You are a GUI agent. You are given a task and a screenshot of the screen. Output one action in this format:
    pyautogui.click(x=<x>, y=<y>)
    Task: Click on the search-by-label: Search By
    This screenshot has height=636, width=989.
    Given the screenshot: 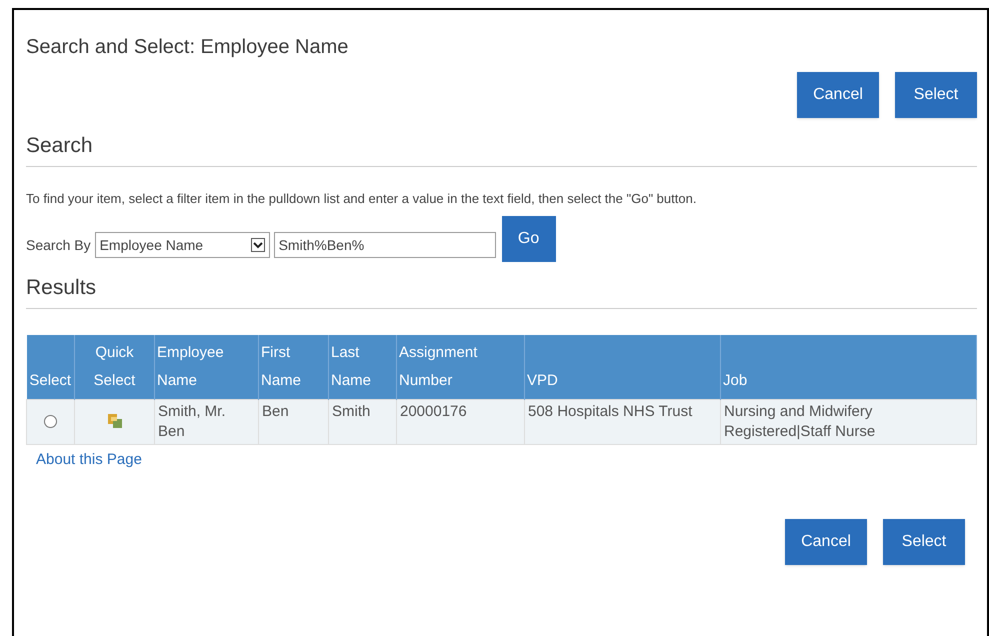 What is the action you would take?
    pyautogui.click(x=58, y=245)
    